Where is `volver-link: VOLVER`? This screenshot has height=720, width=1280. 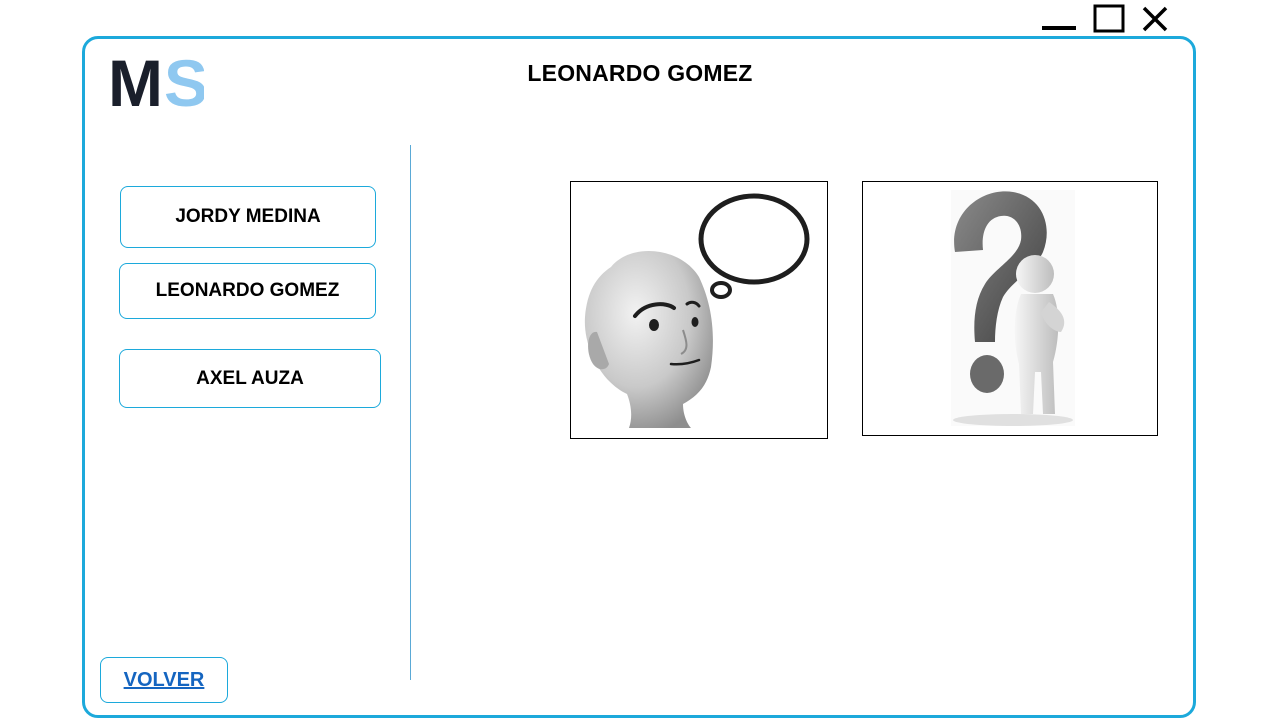
volver-link: VOLVER is located at coordinates (164, 680).